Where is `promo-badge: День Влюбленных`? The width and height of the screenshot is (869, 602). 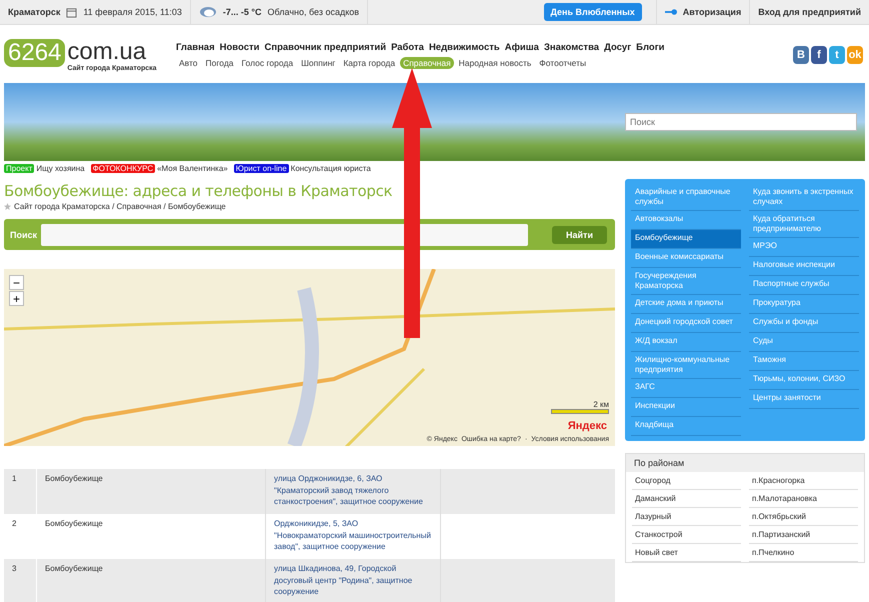 promo-badge: День Влюбленных is located at coordinates (593, 12).